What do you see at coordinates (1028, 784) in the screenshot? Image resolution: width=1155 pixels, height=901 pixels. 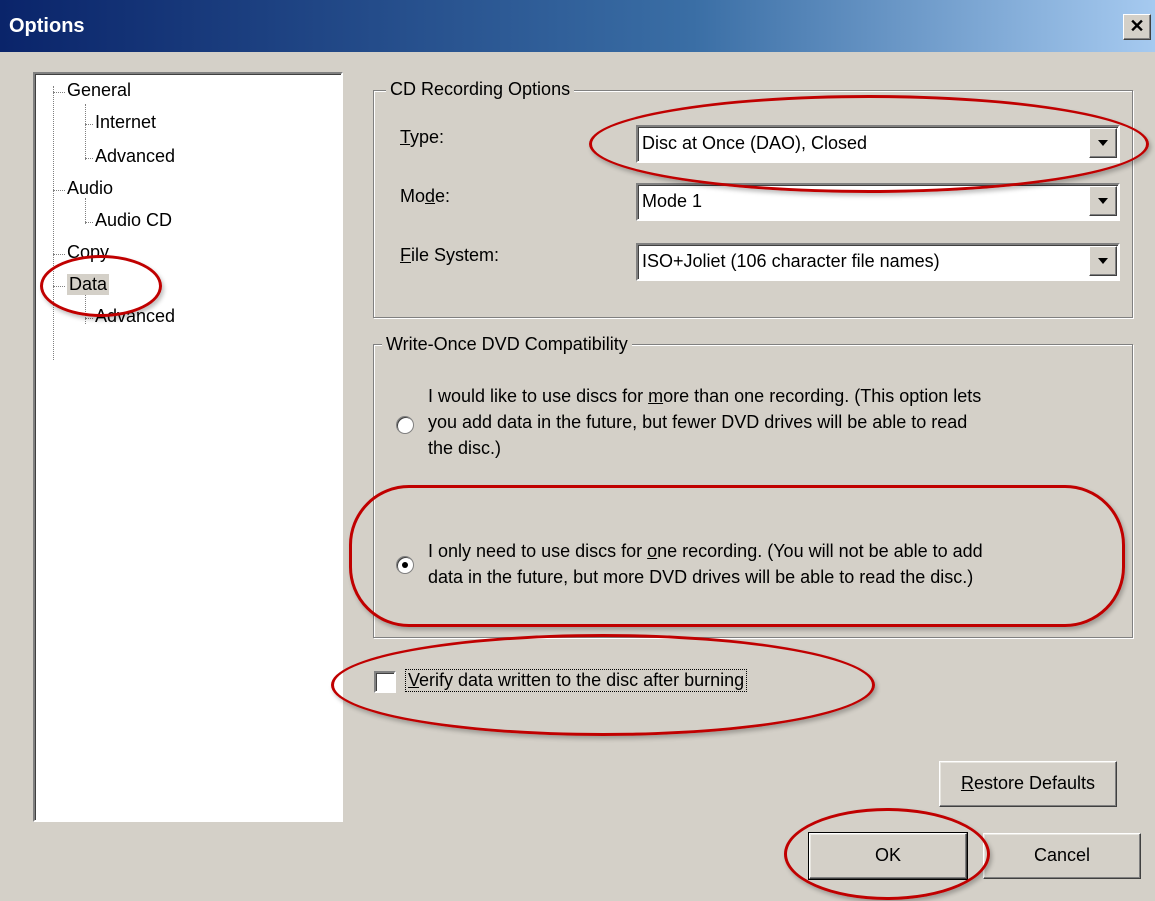 I see `restore-defaults-button: Restore Defaults` at bounding box center [1028, 784].